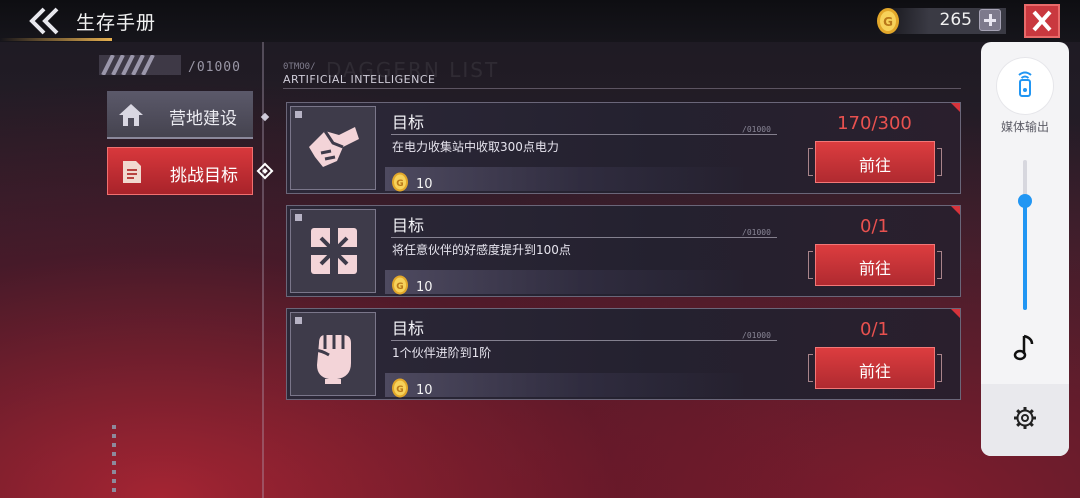 The height and width of the screenshot is (498, 1080). What do you see at coordinates (1025, 255) in the screenshot?
I see `volume-slider-fill` at bounding box center [1025, 255].